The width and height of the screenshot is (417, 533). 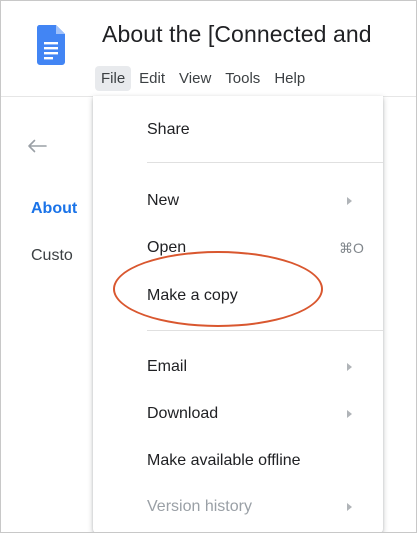 I want to click on menu-tools: Tools, so click(x=242, y=78).